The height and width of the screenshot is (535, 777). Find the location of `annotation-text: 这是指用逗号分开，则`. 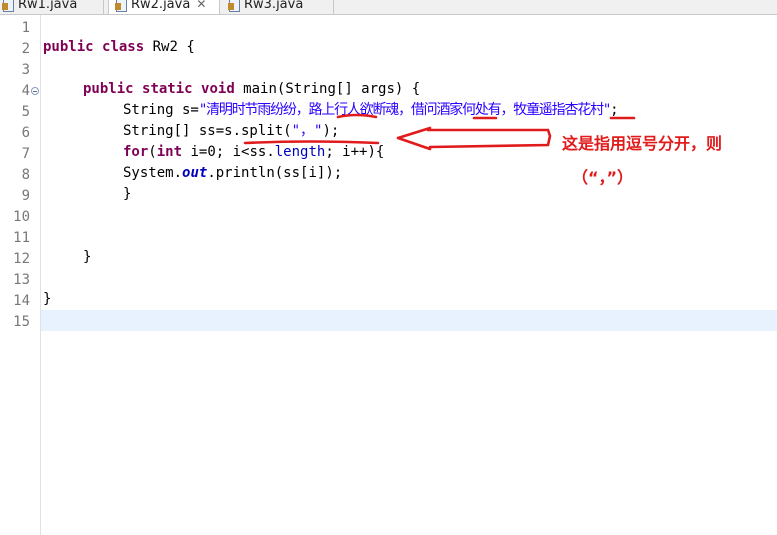

annotation-text: 这是指用逗号分开，则 is located at coordinates (642, 143).